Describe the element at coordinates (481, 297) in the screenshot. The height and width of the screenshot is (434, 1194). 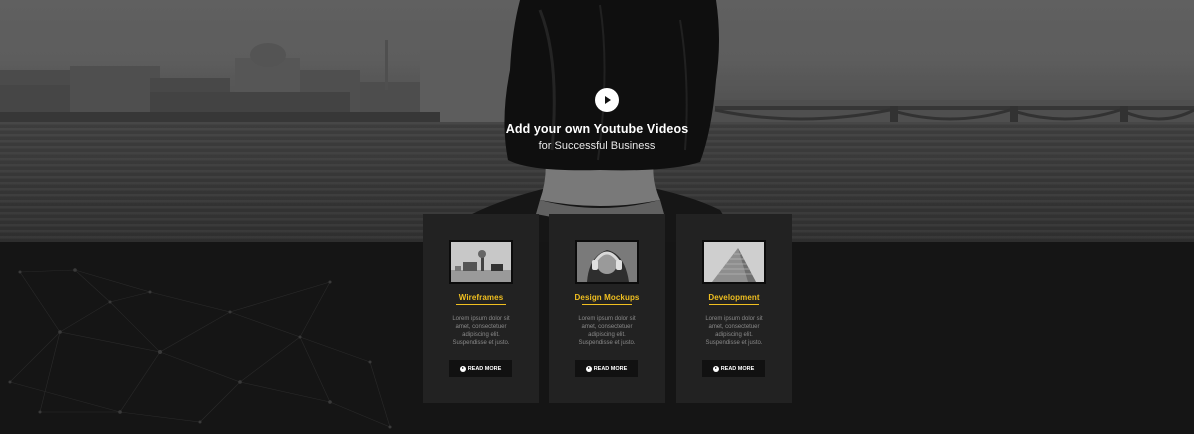
I see `card-title: Wireframes` at that location.